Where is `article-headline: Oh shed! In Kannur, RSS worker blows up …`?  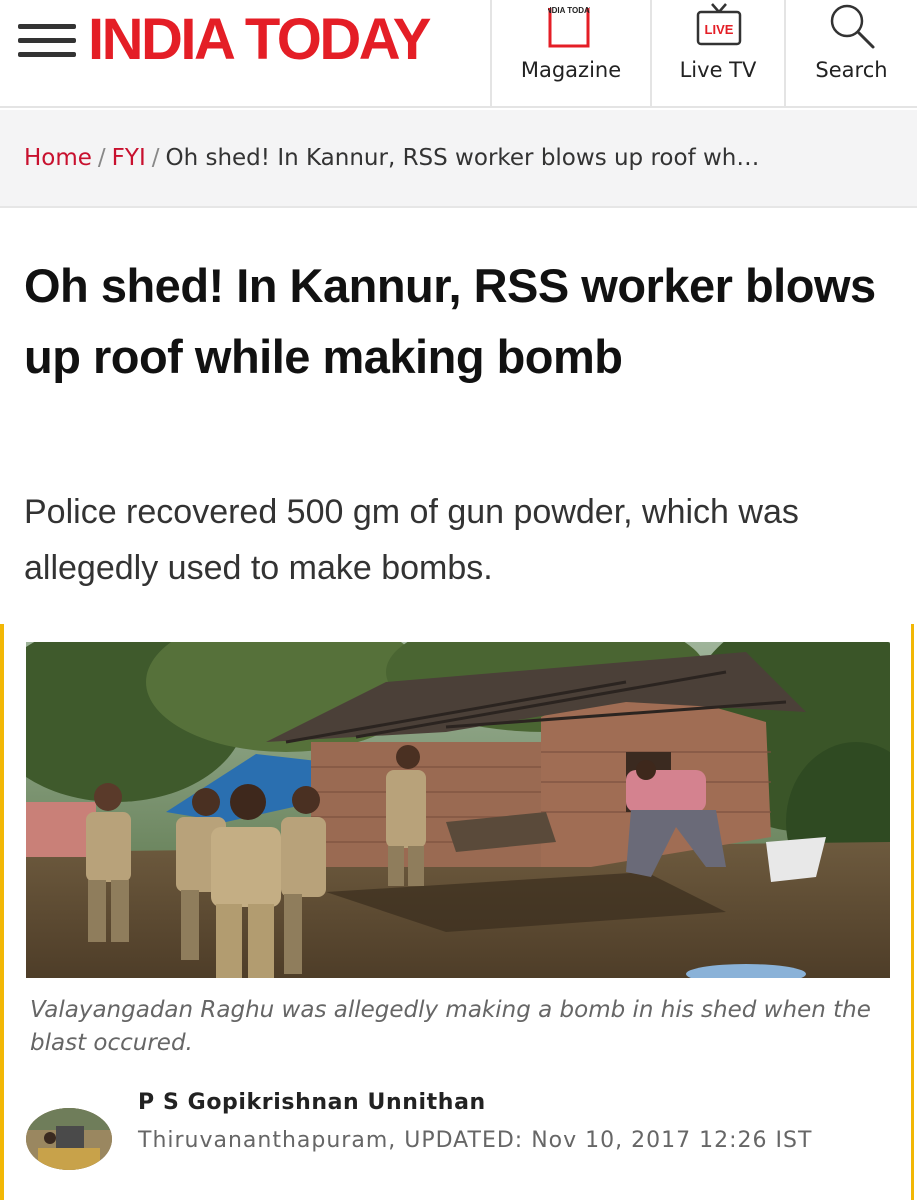 article-headline: Oh shed! In Kannur, RSS worker blows up … is located at coordinates (450, 321).